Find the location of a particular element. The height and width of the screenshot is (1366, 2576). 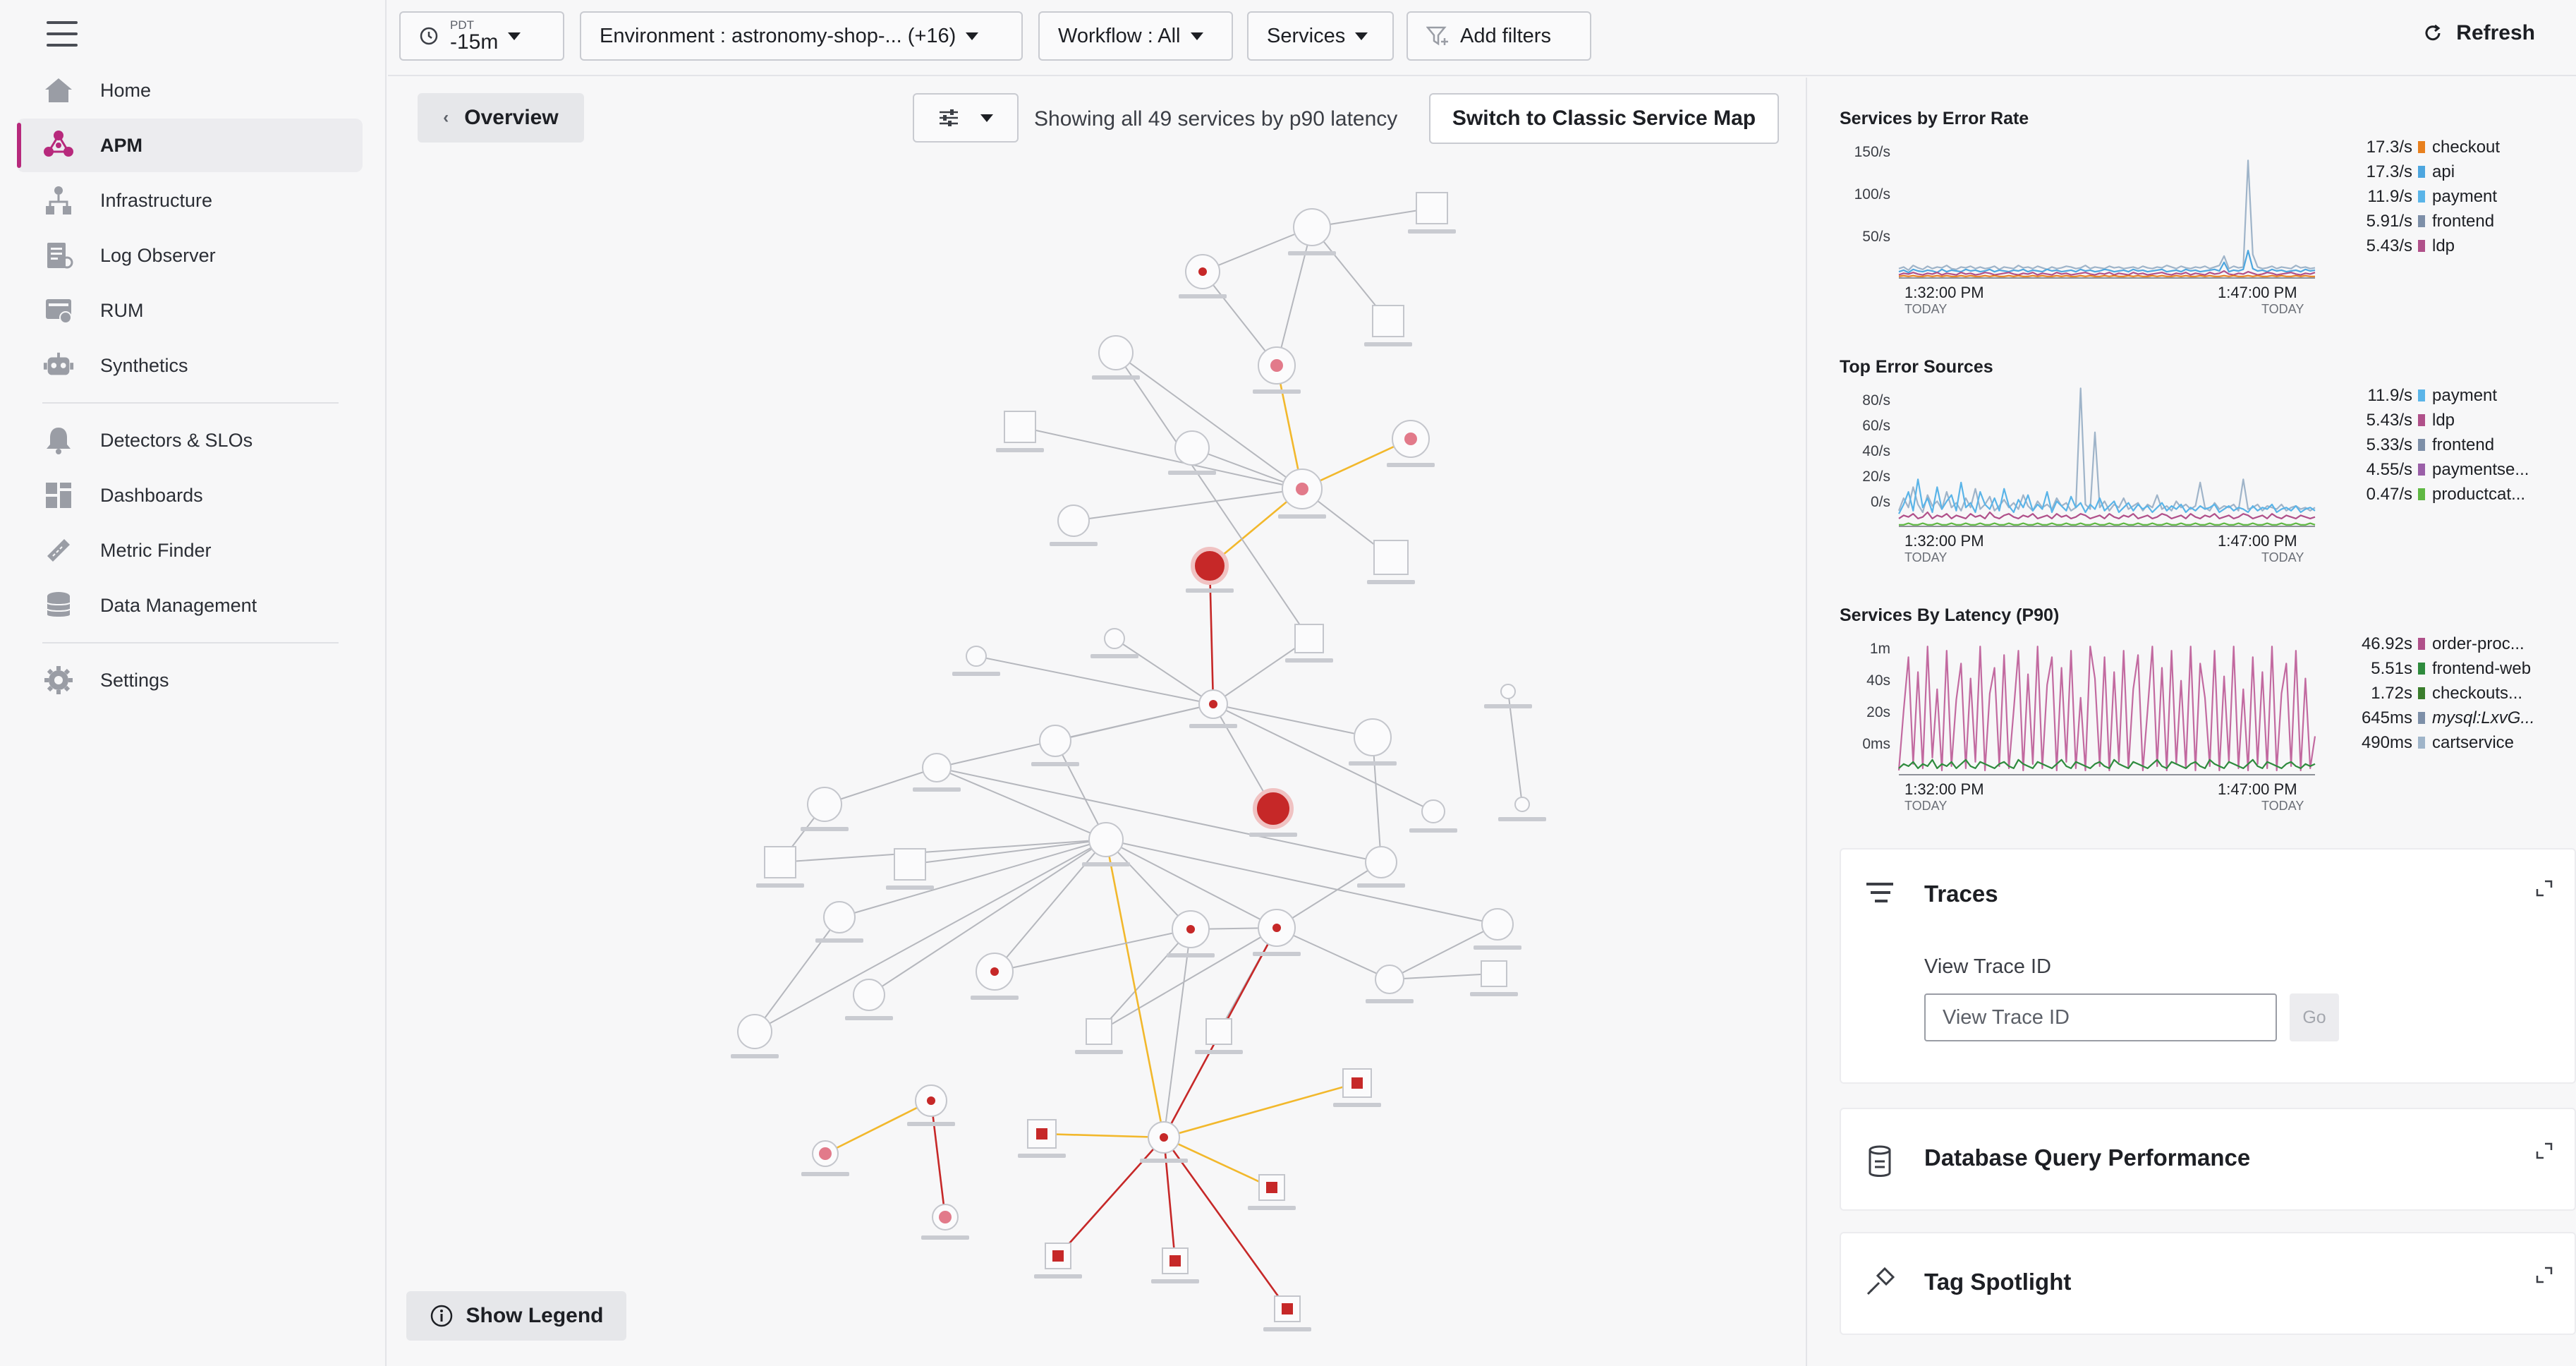

trace-id-input is located at coordinates (2100, 1017).